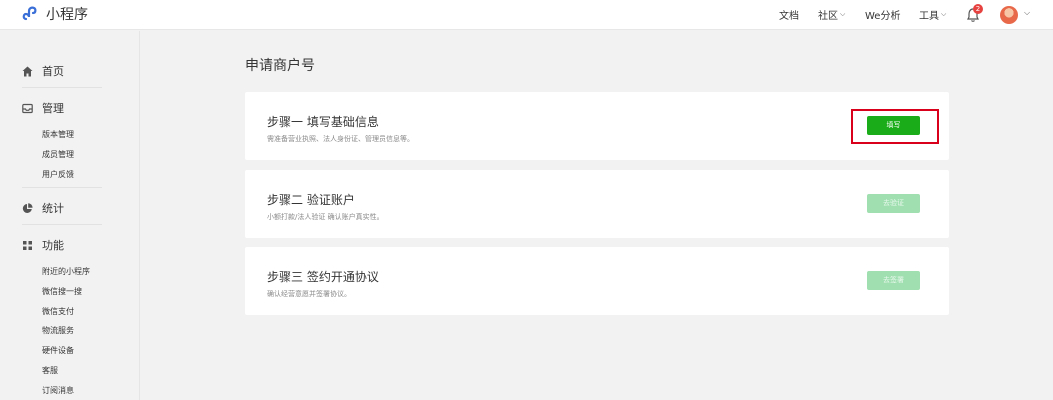  Describe the element at coordinates (58, 330) in the screenshot. I see `sidebar-subitem-logistics: 物流服务` at that location.